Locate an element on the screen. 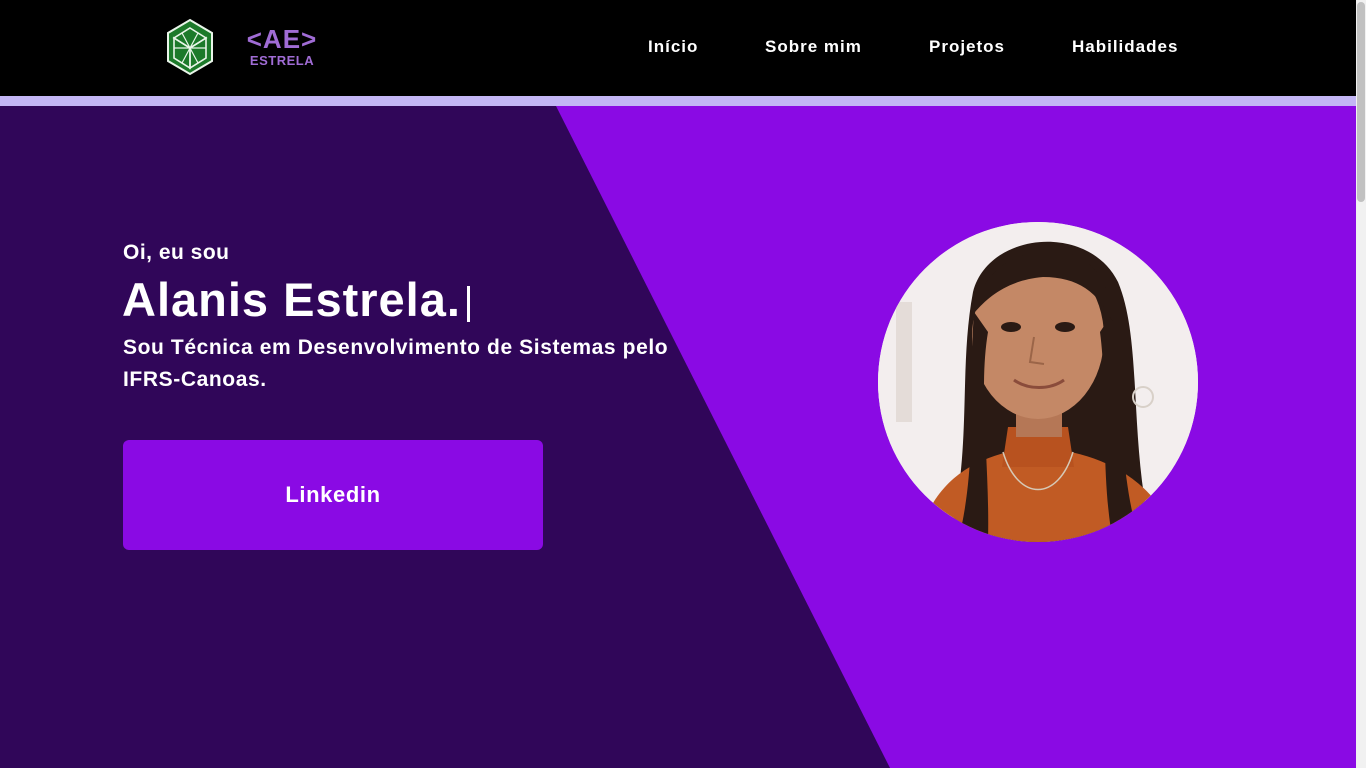  header-divider is located at coordinates (678, 101).